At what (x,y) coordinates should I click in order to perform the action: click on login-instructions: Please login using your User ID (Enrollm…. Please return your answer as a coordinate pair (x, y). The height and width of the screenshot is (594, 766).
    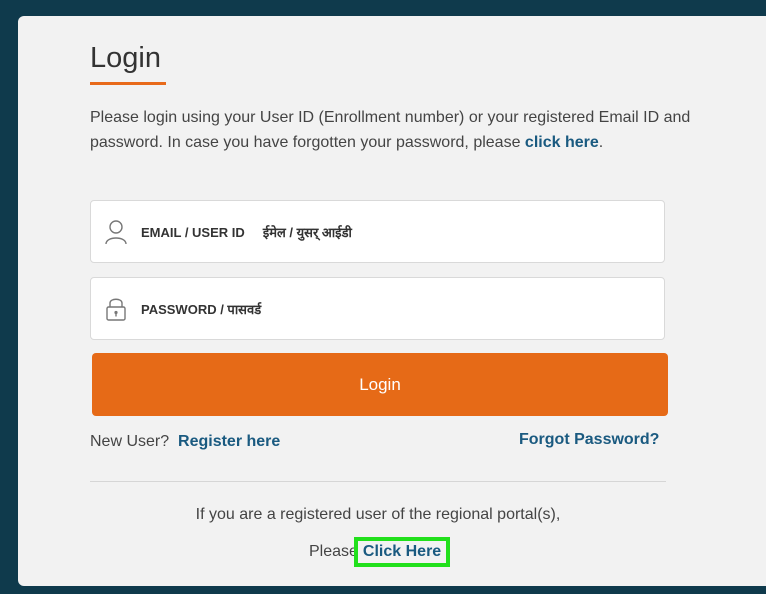
    Looking at the image, I should click on (400, 130).